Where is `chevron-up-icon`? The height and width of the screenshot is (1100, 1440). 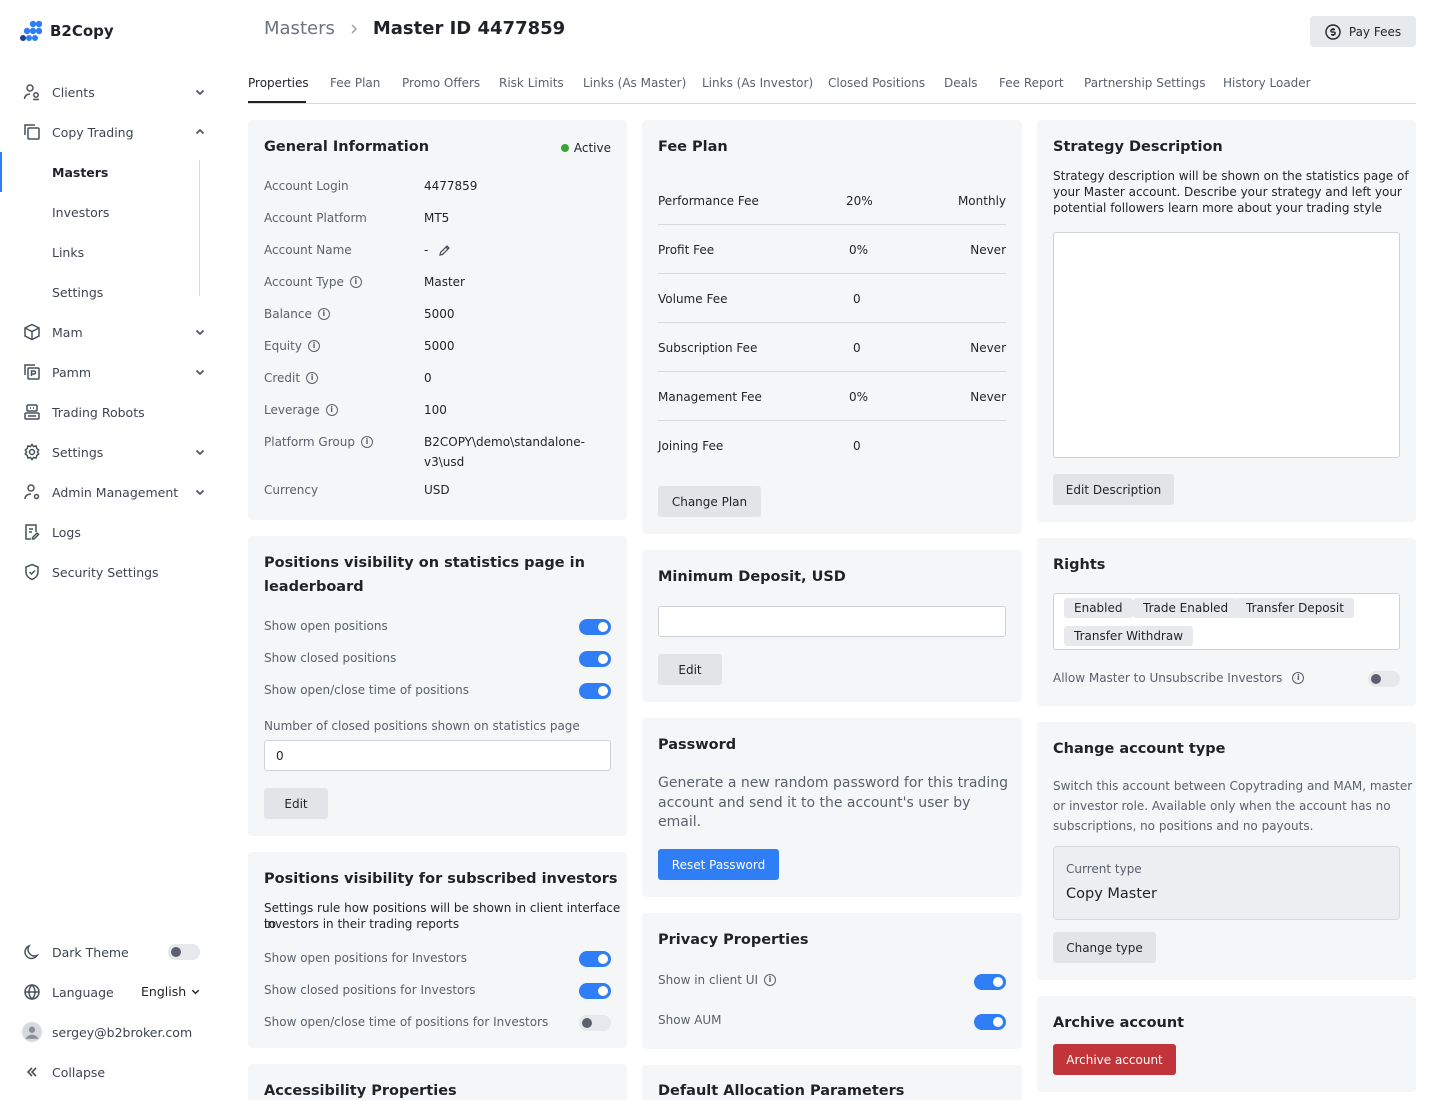 chevron-up-icon is located at coordinates (200, 132).